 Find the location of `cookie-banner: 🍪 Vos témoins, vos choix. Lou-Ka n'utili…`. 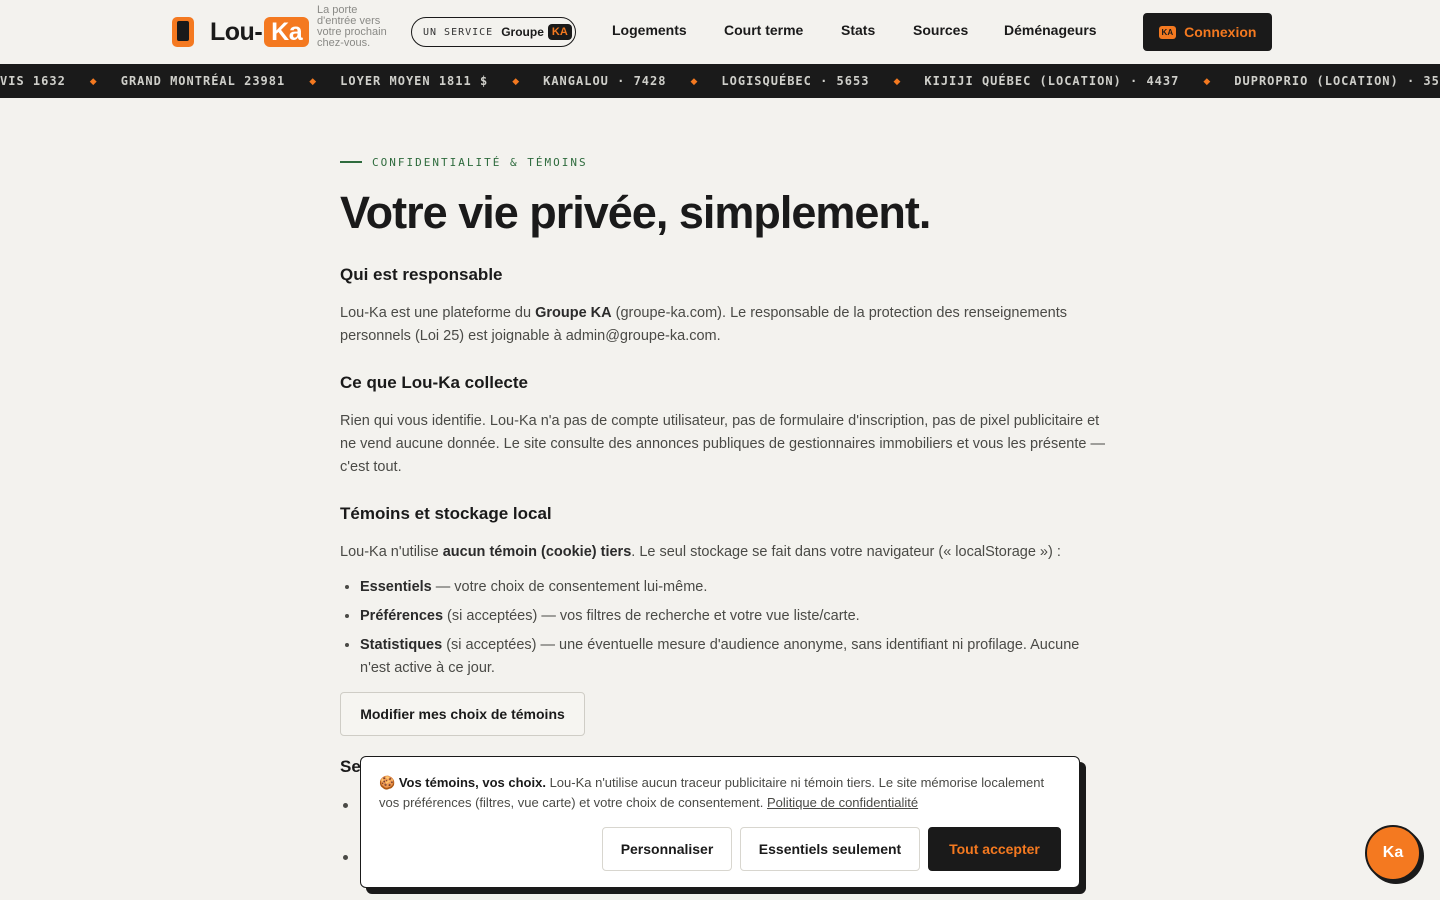

cookie-banner: 🍪 Vos témoins, vos choix. Lou-Ka n'utili… is located at coordinates (720, 822).